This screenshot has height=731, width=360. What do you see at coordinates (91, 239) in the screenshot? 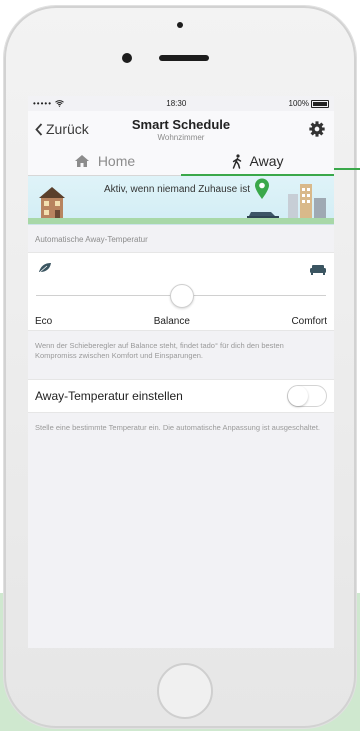
I see `section-label-away-temp: Automatische Away-Temperatur` at bounding box center [91, 239].